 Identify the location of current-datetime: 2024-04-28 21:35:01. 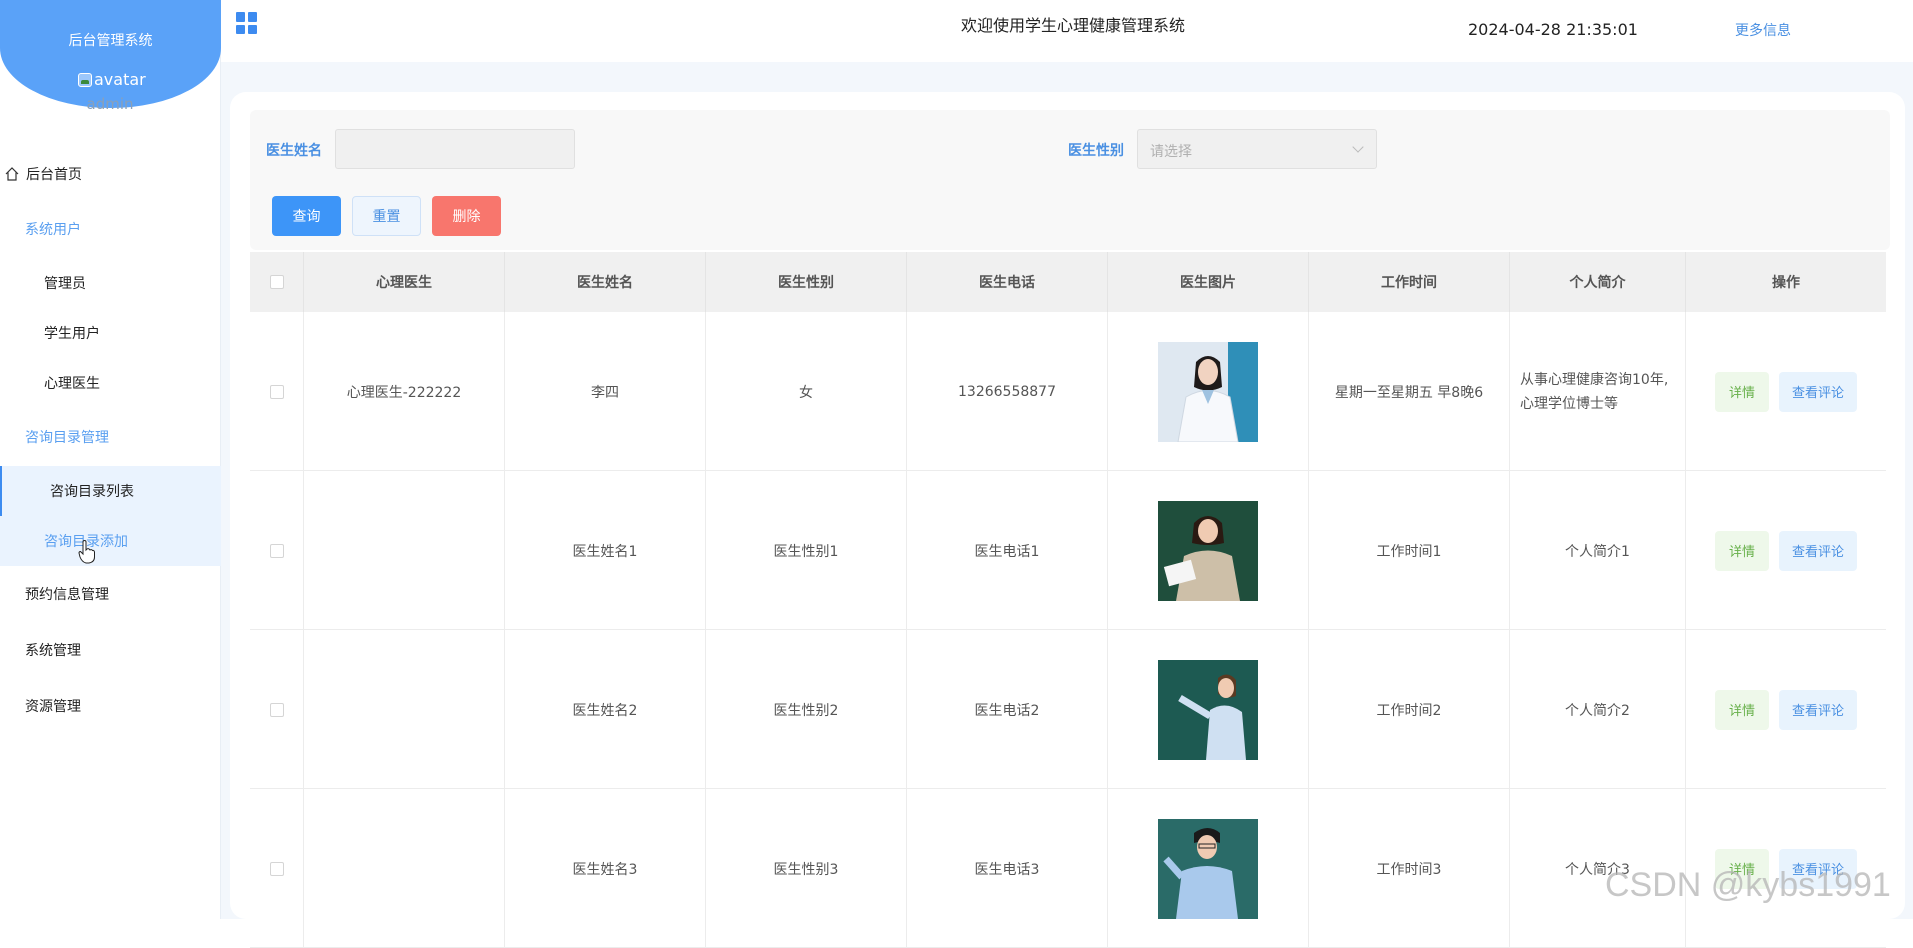
(1553, 29).